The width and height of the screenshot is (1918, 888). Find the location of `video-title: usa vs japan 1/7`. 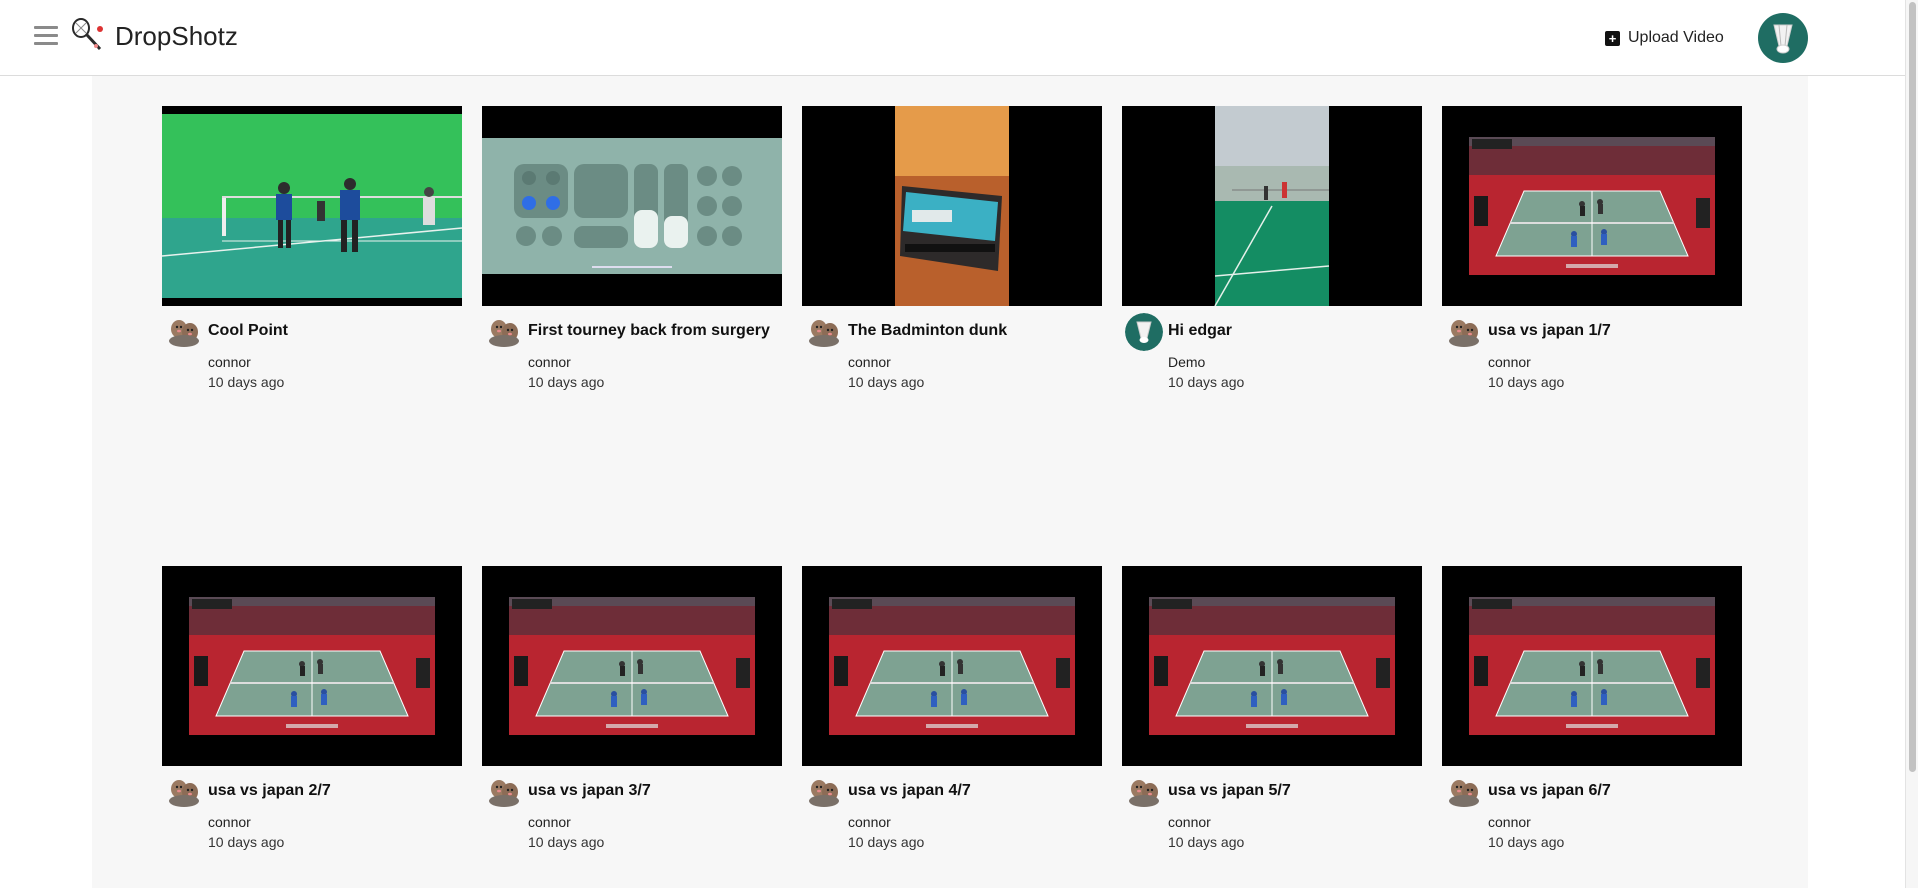

video-title: usa vs japan 1/7 is located at coordinates (1549, 331).